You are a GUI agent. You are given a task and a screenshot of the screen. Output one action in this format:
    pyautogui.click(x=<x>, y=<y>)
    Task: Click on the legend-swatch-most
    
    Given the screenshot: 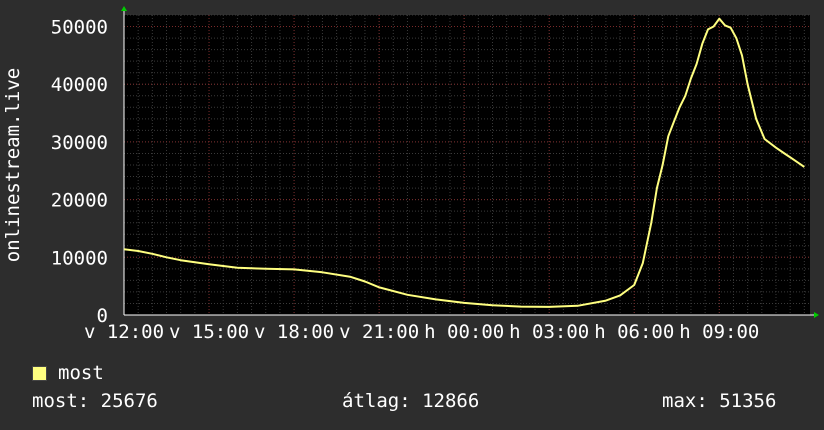 What is the action you would take?
    pyautogui.click(x=39, y=373)
    